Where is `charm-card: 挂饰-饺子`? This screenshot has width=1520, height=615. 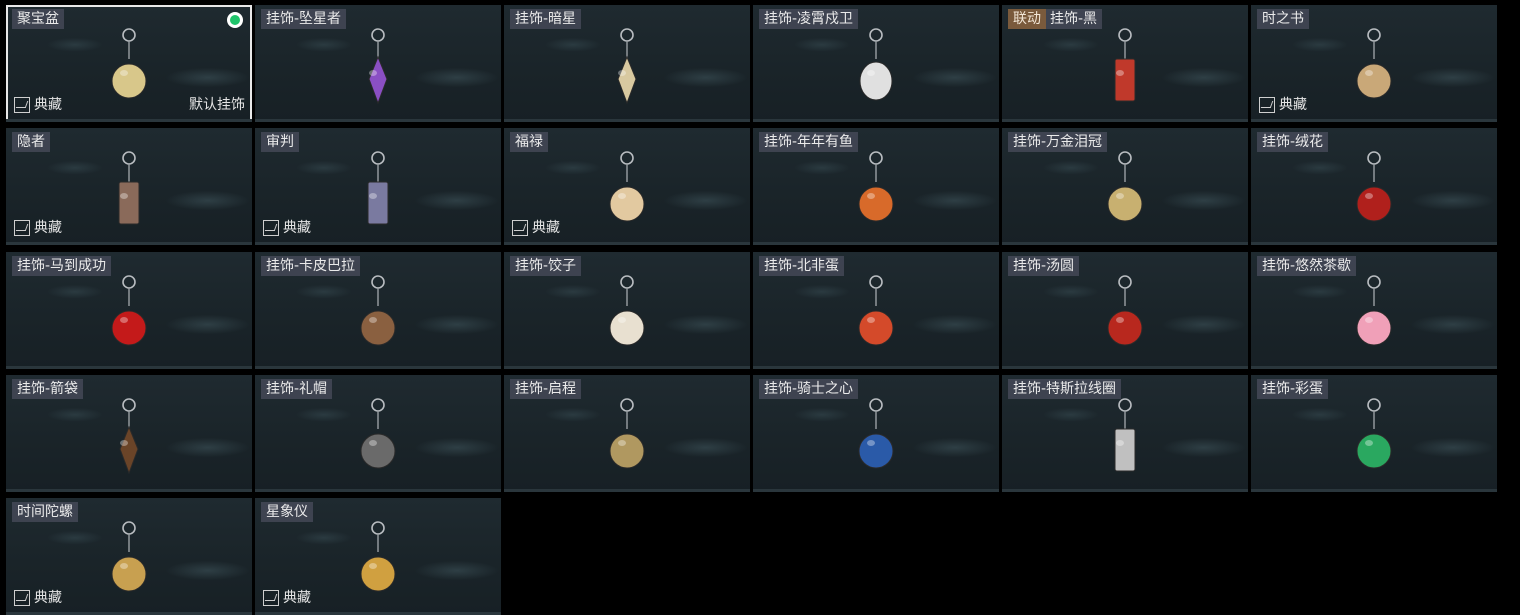
charm-card: 挂饰-饺子 is located at coordinates (627, 310).